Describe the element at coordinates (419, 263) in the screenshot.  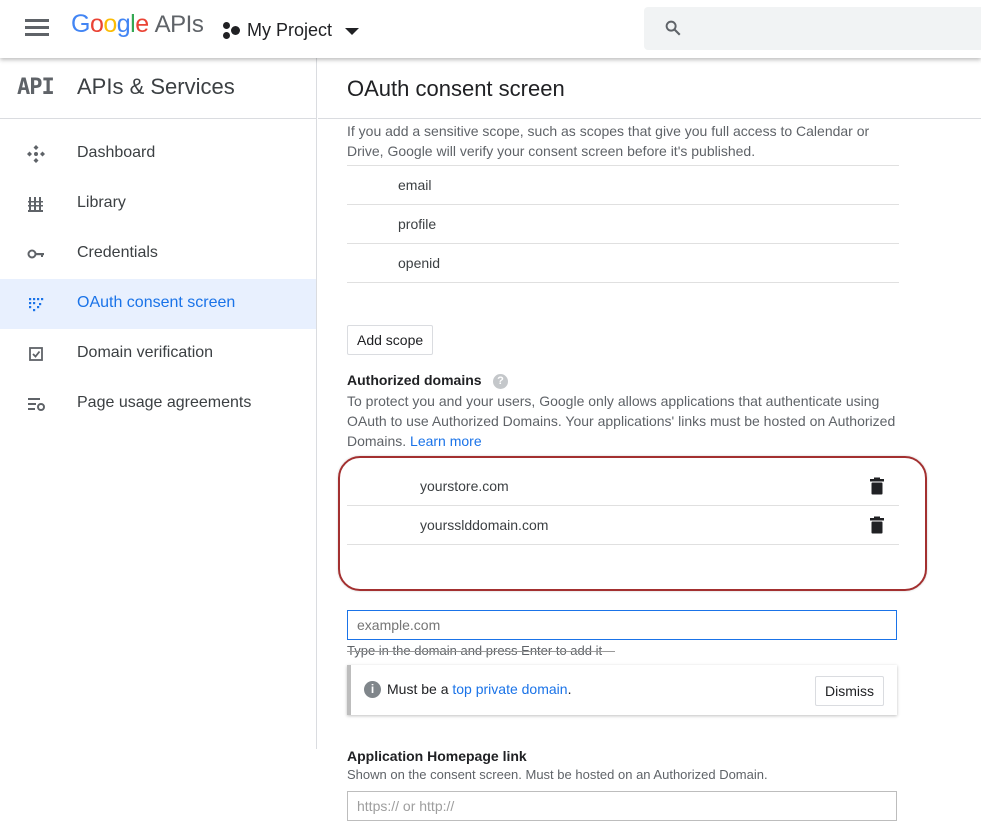
I see `scope-name: openid` at that location.